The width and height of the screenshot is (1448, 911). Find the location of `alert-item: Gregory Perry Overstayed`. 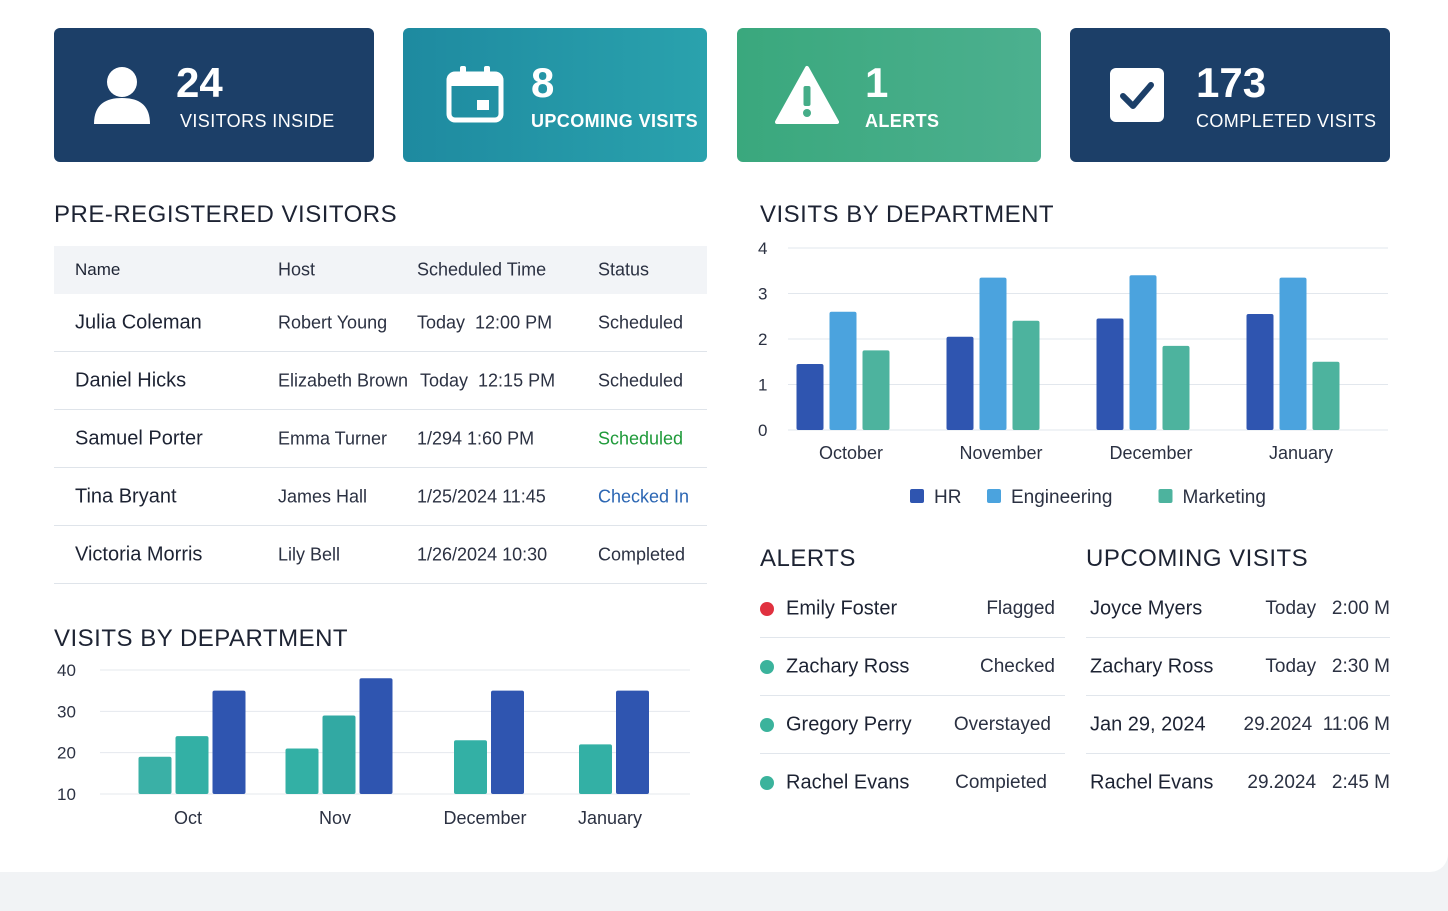

alert-item: Gregory Perry Overstayed is located at coordinates (912, 725).